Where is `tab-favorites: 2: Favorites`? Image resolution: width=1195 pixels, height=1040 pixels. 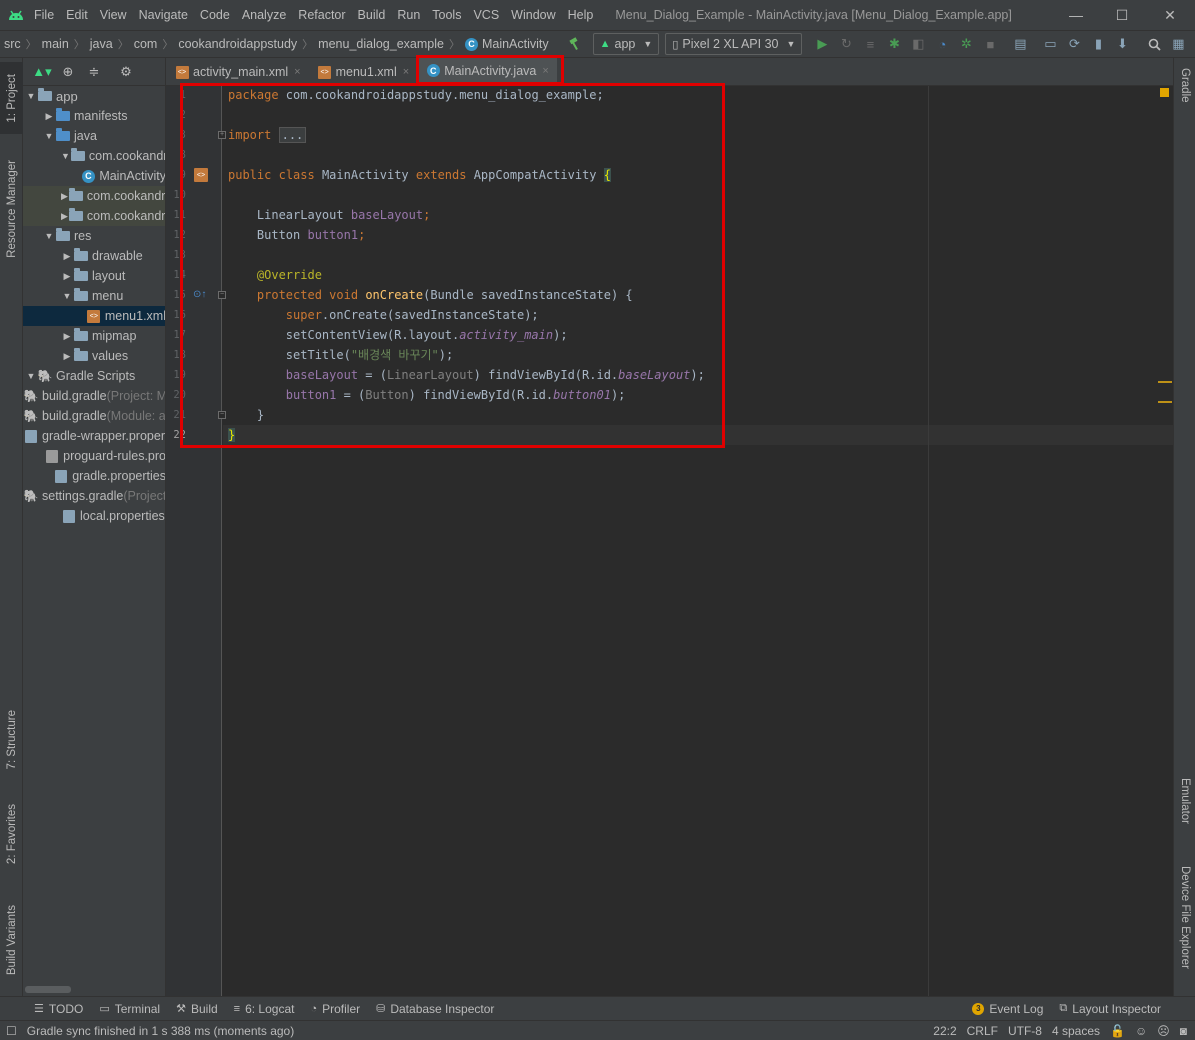 tab-favorites: 2: Favorites is located at coordinates (11, 834).